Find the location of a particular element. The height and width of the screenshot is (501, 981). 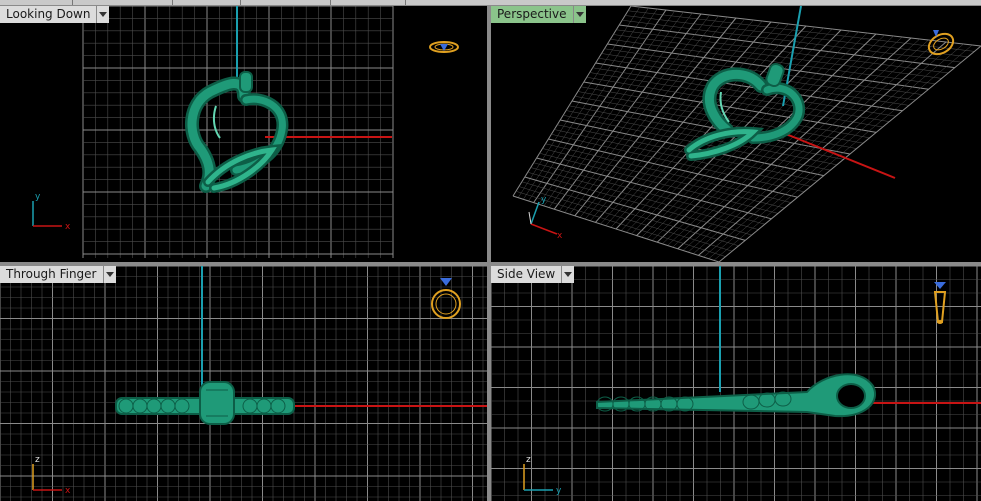

axis-triad: y x is located at coordinates (51, 212).